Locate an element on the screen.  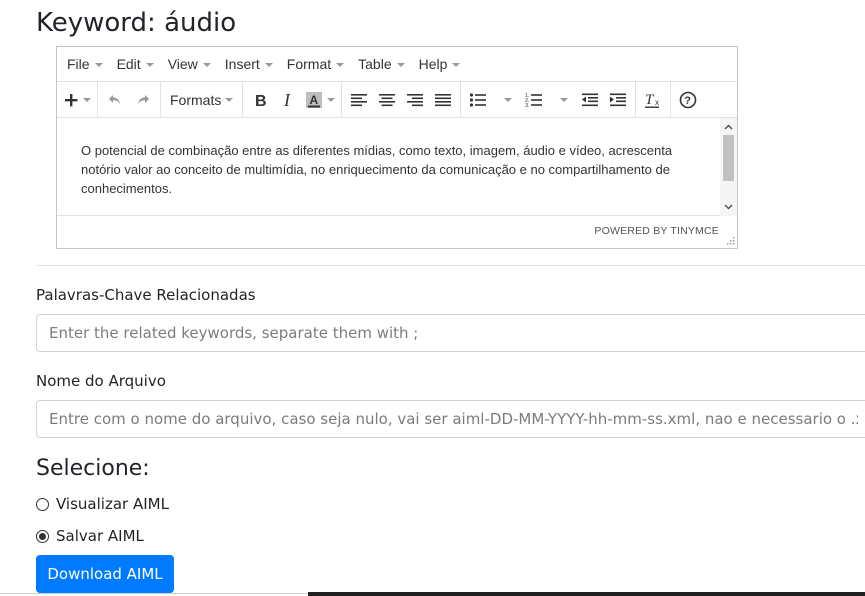
align-right-icon is located at coordinates (415, 99).